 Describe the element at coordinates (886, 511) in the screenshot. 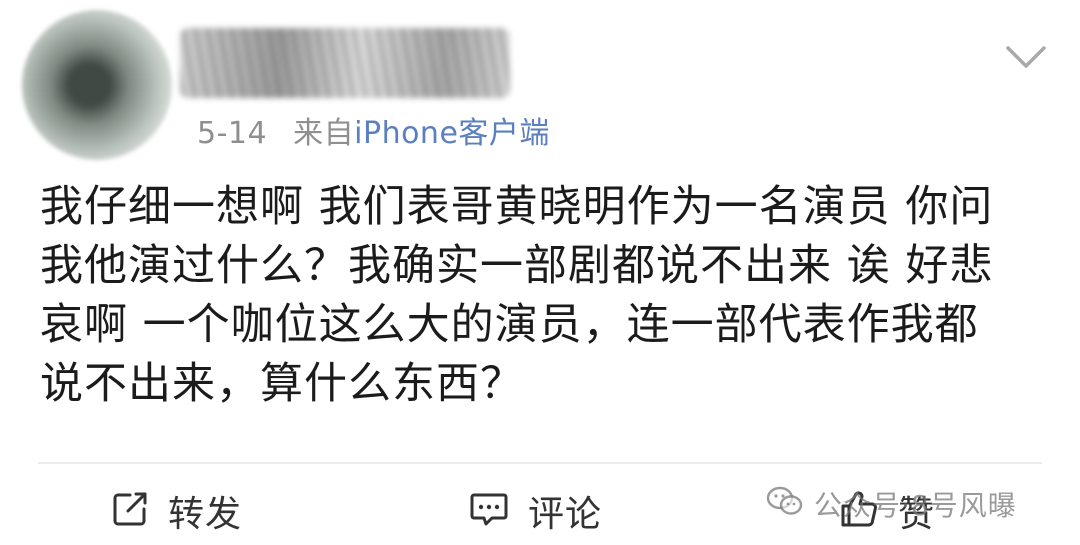

I see `like-button: 赞` at that location.